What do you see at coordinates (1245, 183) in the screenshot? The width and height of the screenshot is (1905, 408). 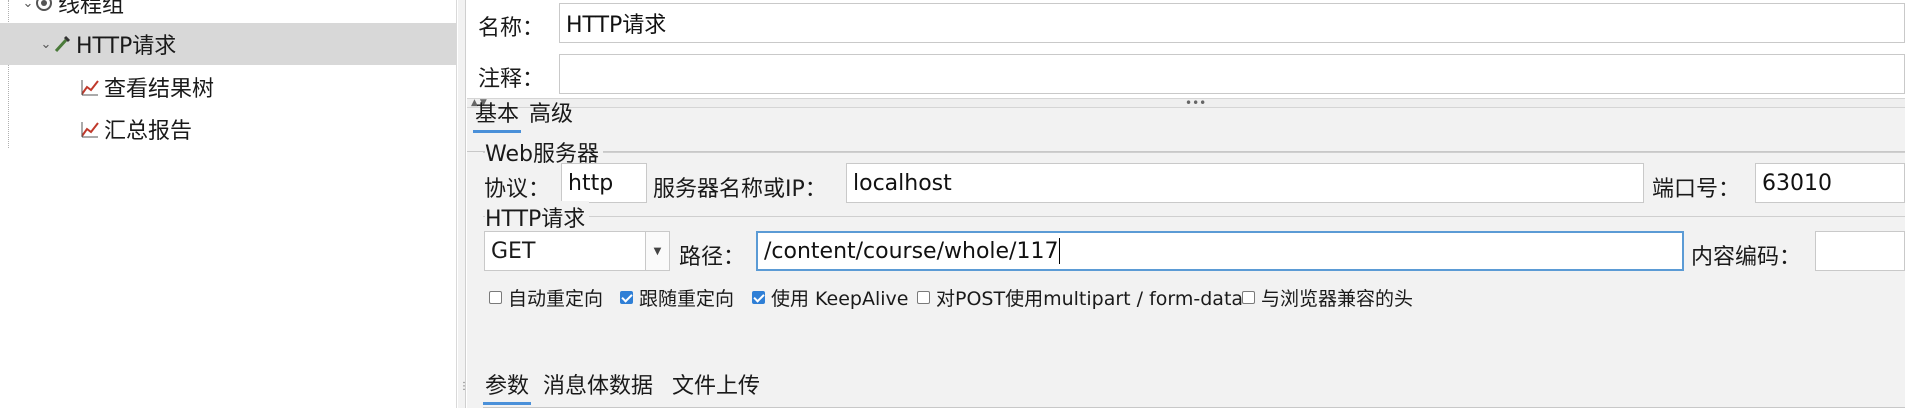 I see `server-name-field: localhost` at bounding box center [1245, 183].